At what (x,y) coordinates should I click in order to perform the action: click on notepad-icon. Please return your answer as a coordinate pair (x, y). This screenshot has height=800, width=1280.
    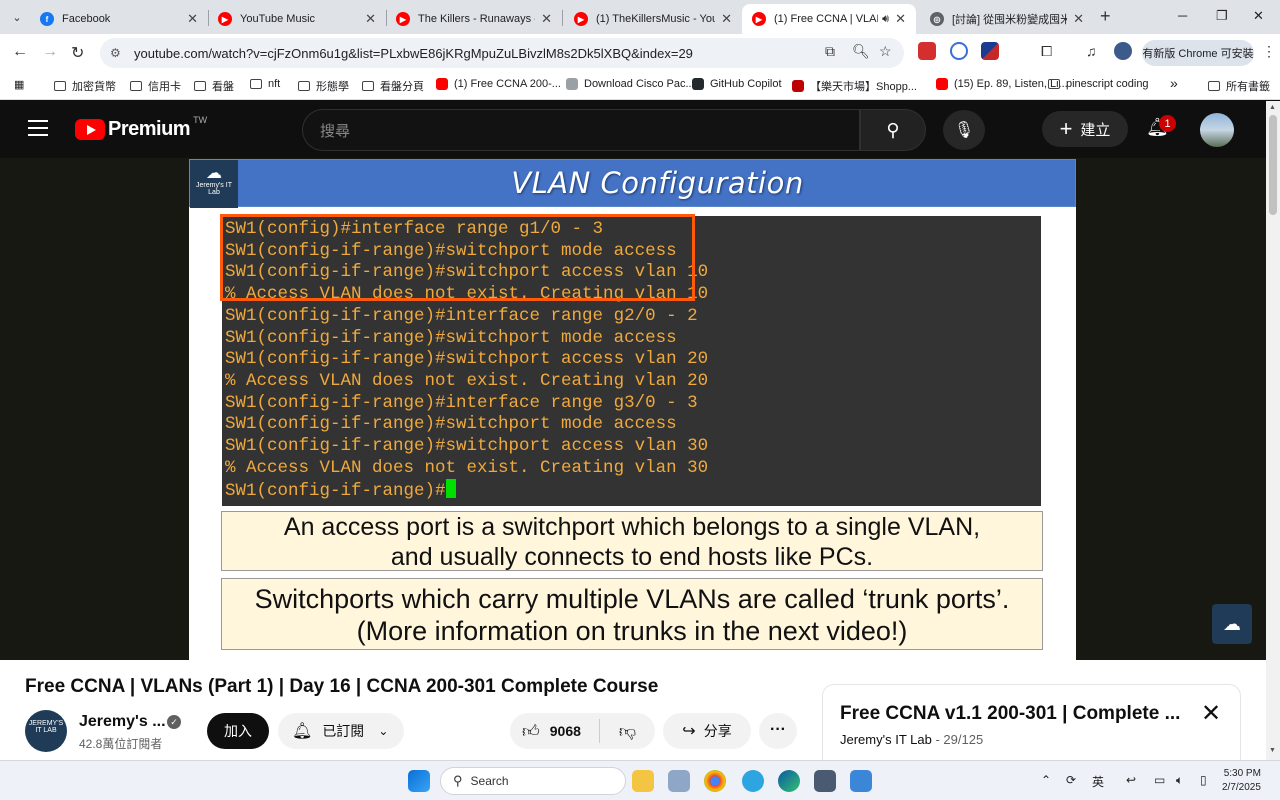
    Looking at the image, I should click on (861, 781).